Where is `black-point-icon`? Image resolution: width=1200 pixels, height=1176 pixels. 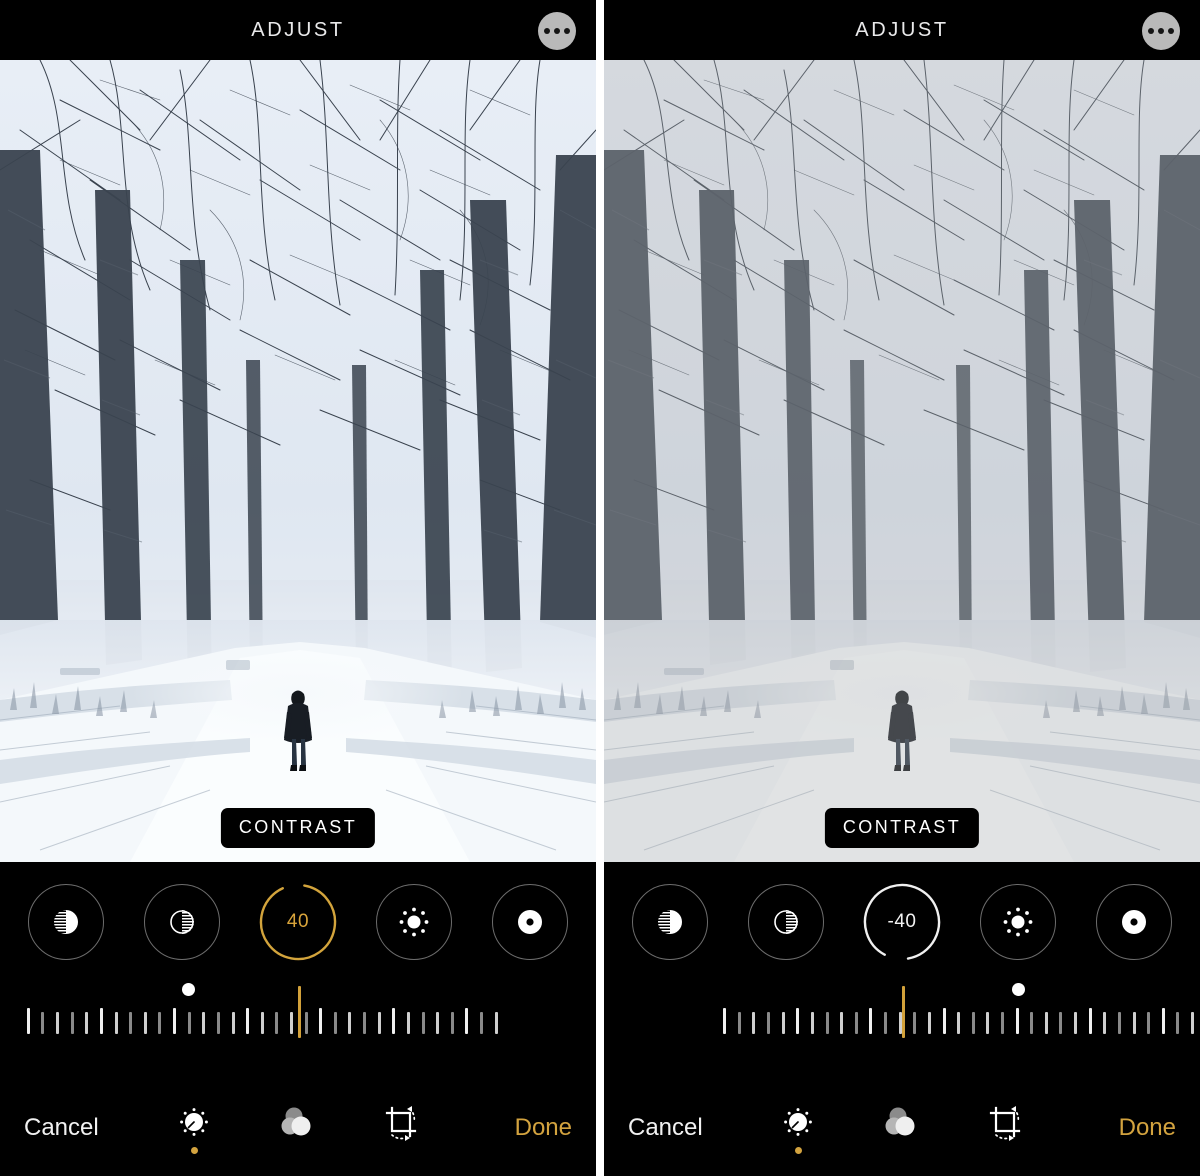 black-point-icon is located at coordinates (530, 922).